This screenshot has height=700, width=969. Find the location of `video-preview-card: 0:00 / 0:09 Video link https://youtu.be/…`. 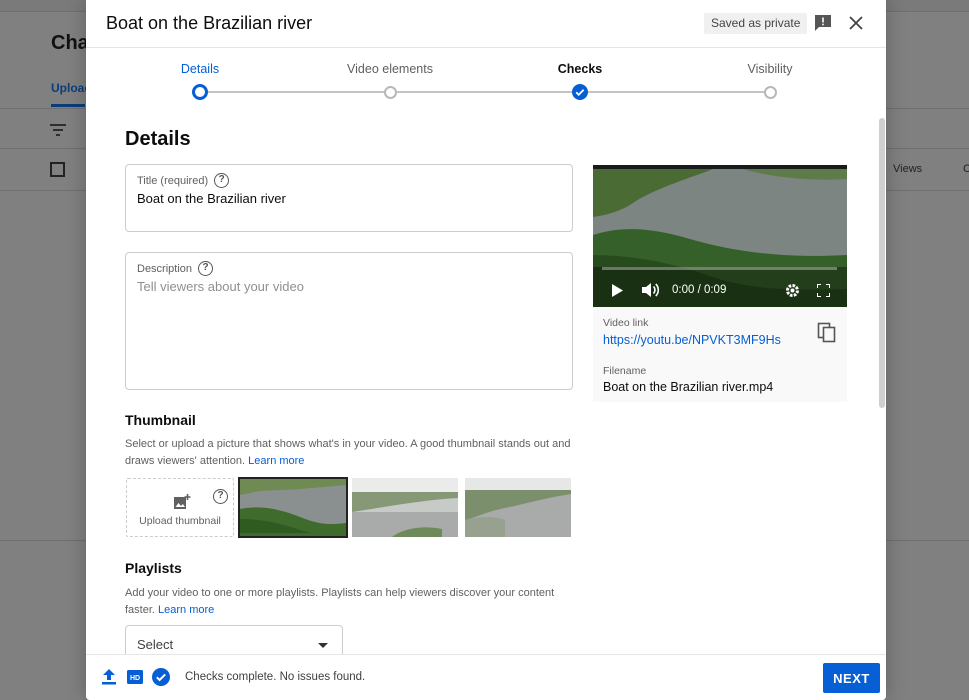

video-preview-card: 0:00 / 0:09 Video link https://youtu.be/… is located at coordinates (720, 283).